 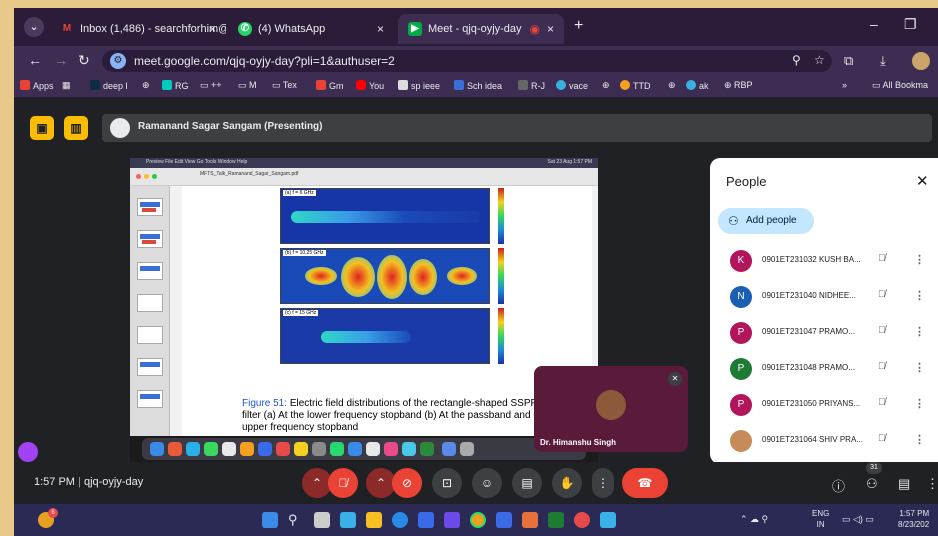 I want to click on more-options-button: ⋮, so click(x=603, y=483).